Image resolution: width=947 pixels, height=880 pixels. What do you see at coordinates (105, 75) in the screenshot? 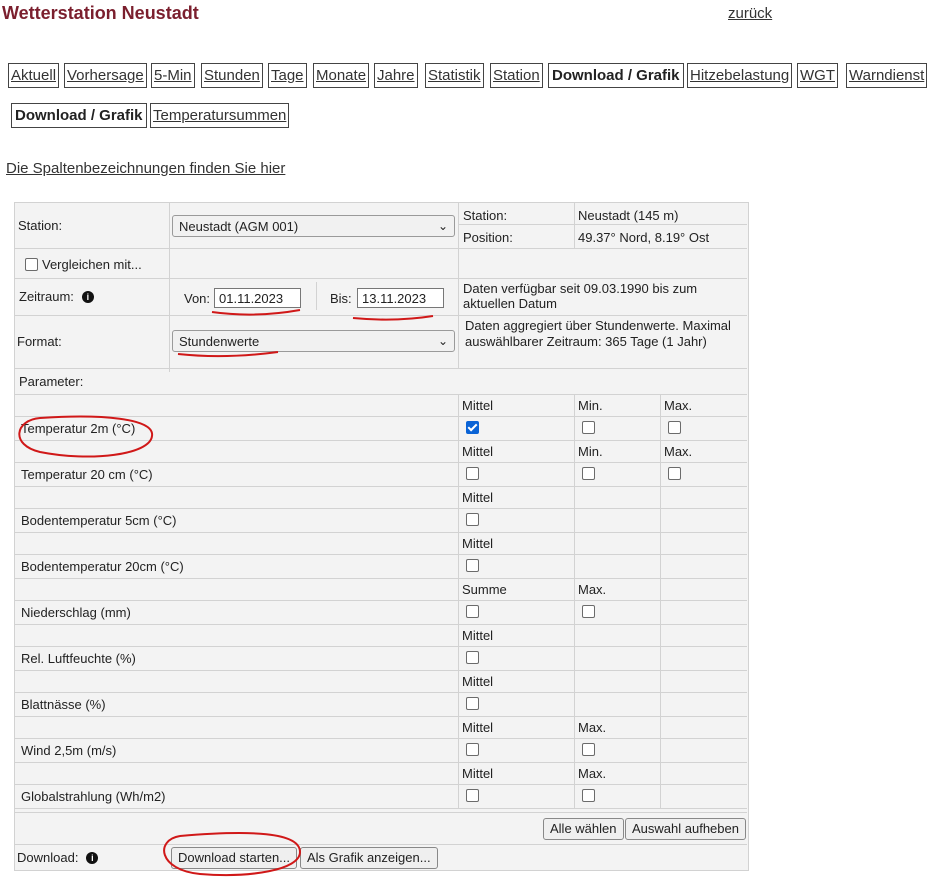
I see `tab-vorhersage: Vorhersage` at bounding box center [105, 75].